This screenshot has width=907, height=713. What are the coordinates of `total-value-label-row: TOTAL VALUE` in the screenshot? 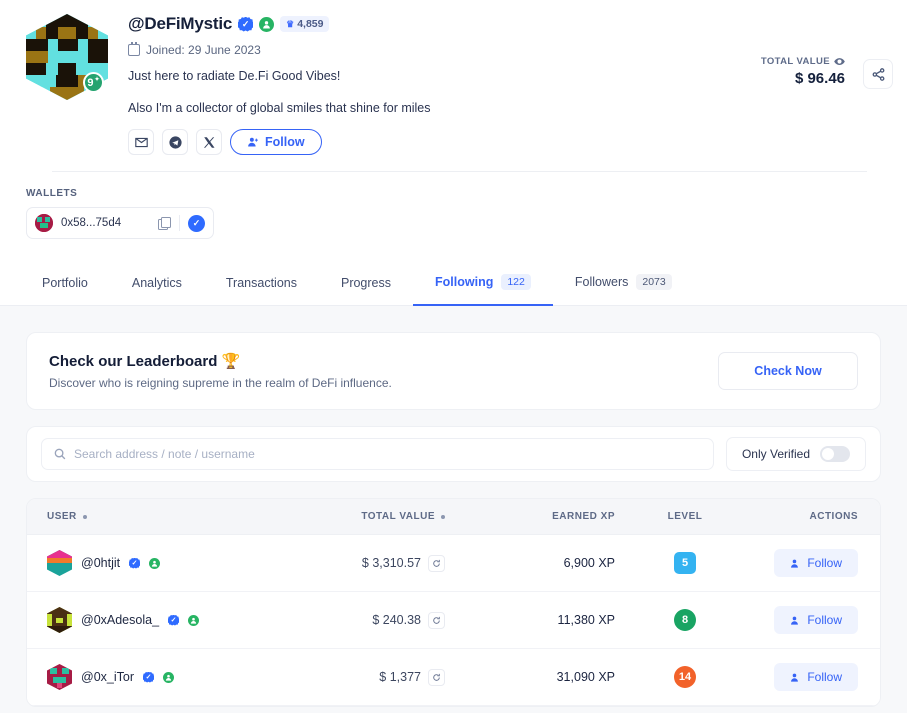 It's located at (803, 61).